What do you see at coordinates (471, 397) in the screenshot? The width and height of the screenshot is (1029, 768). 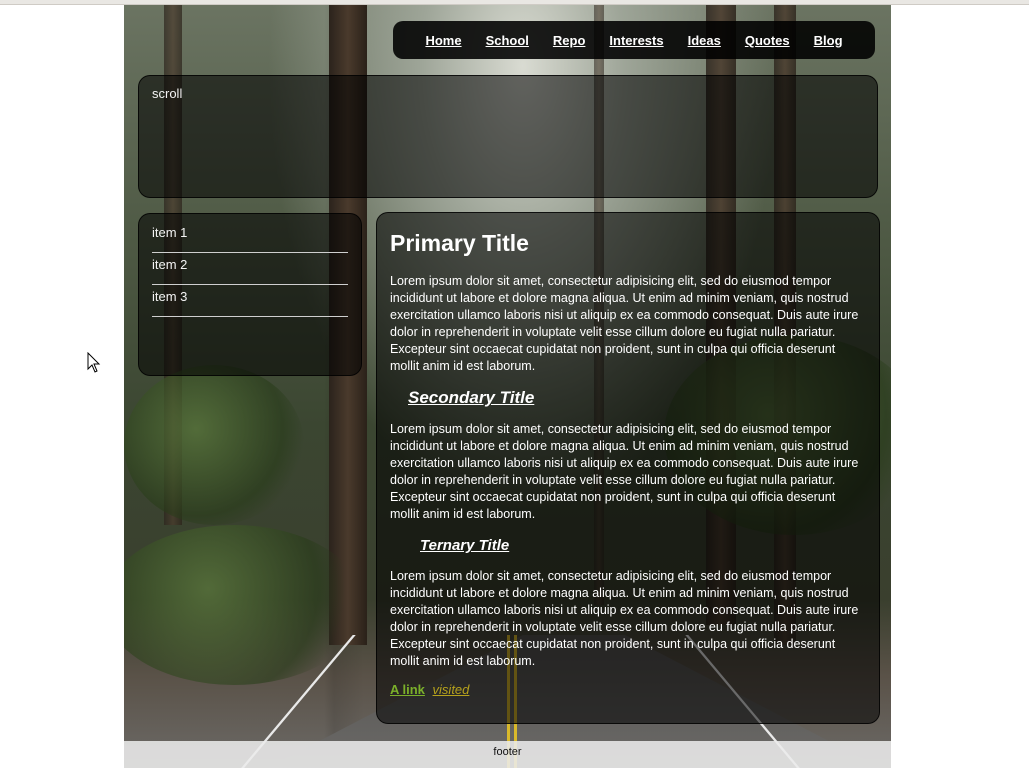 I see `secondary-title: Secondary Title` at bounding box center [471, 397].